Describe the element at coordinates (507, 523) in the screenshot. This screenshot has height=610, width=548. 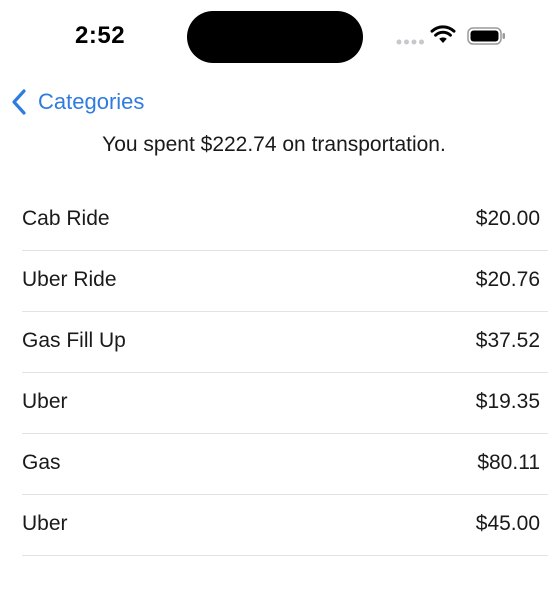
I see `transaction-amount: $45.00` at that location.